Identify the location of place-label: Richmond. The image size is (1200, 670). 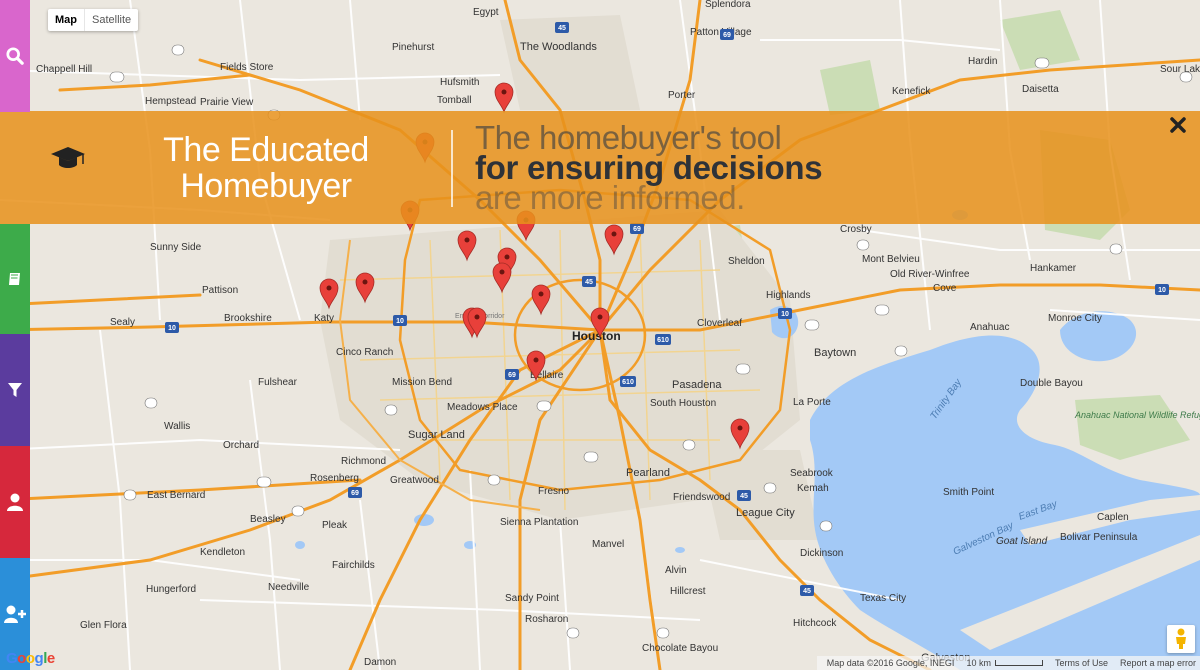
(363, 461).